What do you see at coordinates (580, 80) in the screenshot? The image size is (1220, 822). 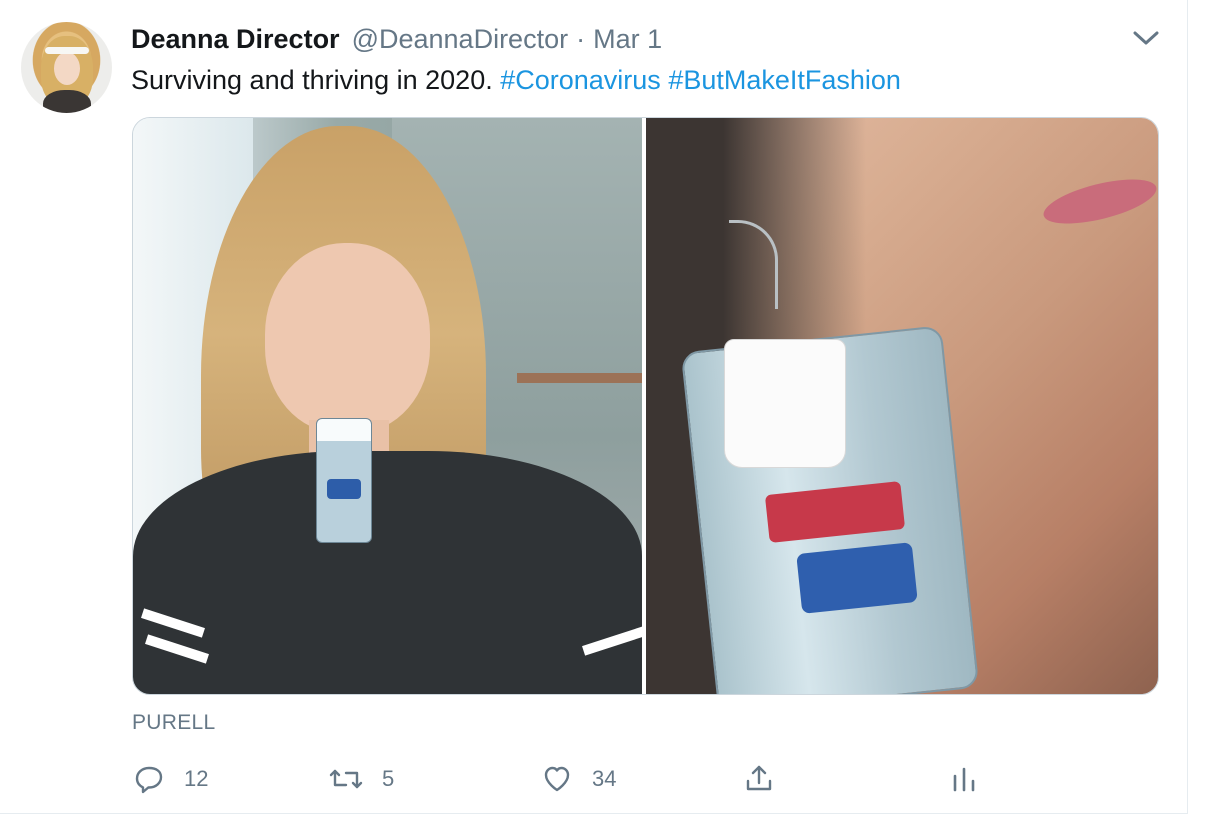 I see `hashtag-coronavirus: #Coronavirus` at bounding box center [580, 80].